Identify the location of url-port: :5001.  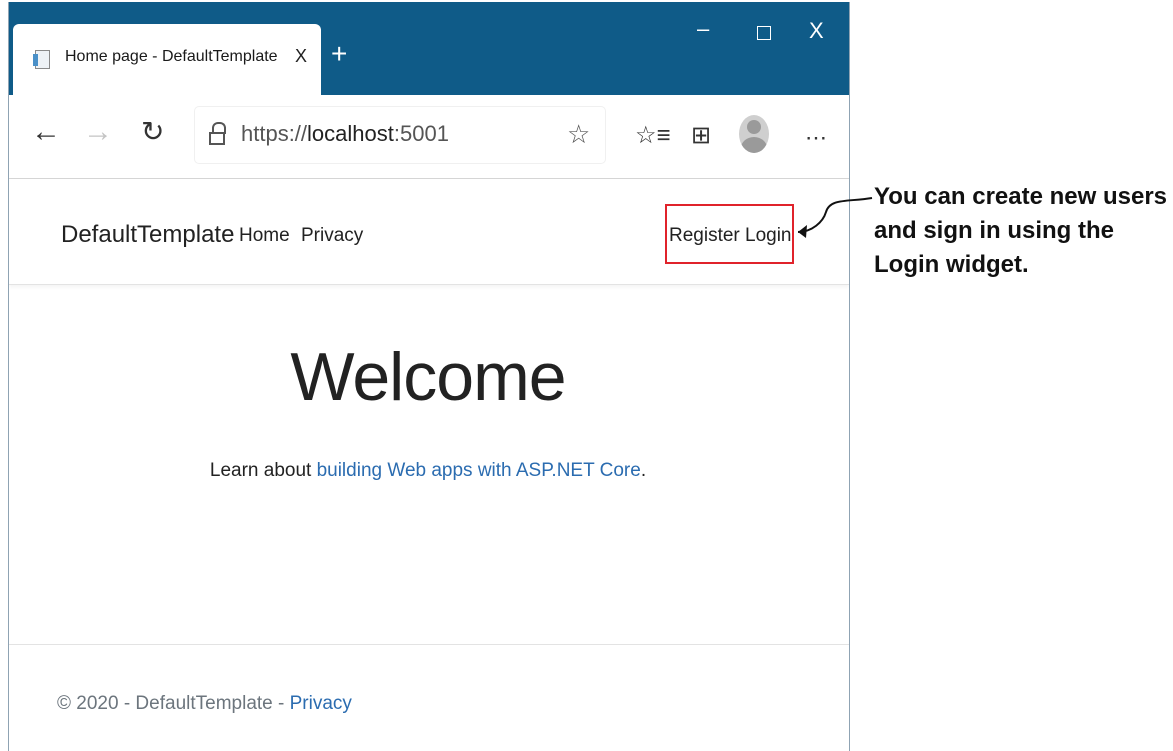
(421, 133).